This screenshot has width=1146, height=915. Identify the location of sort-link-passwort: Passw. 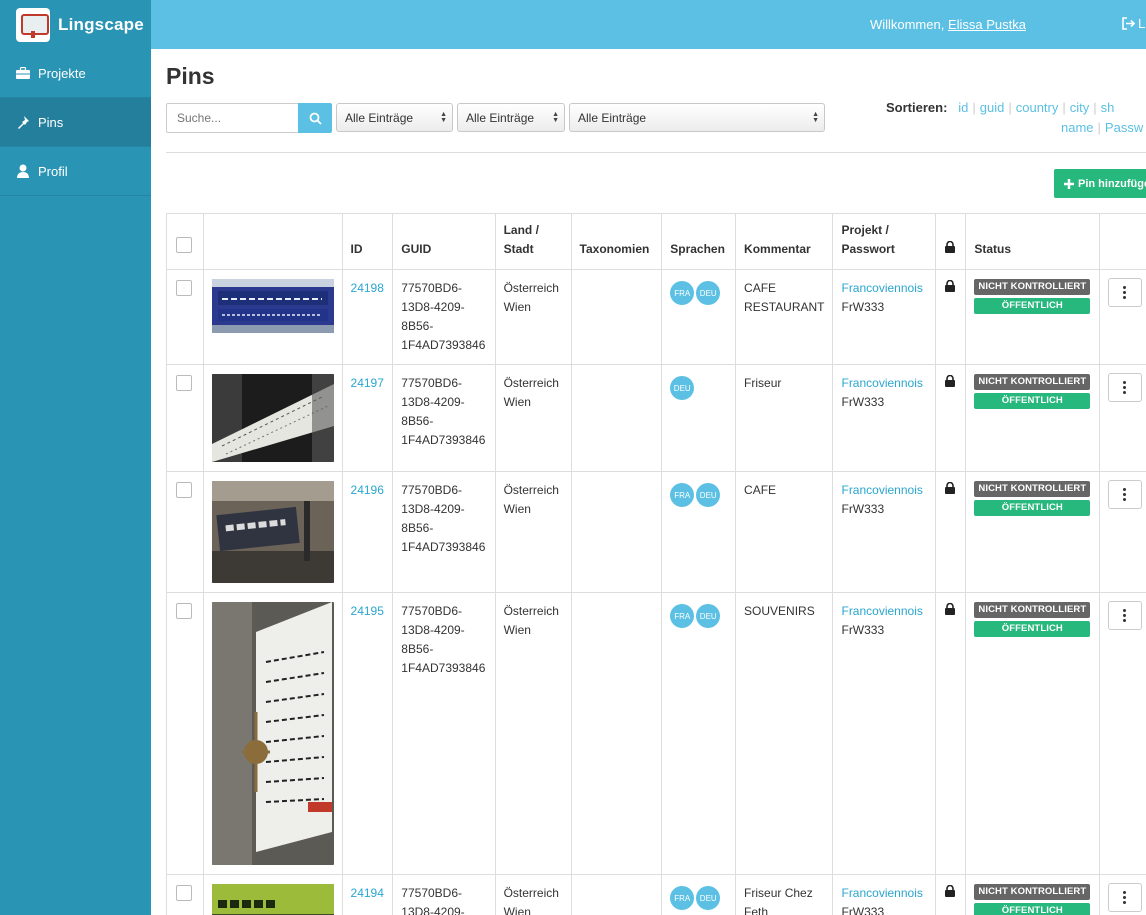
(1124, 127).